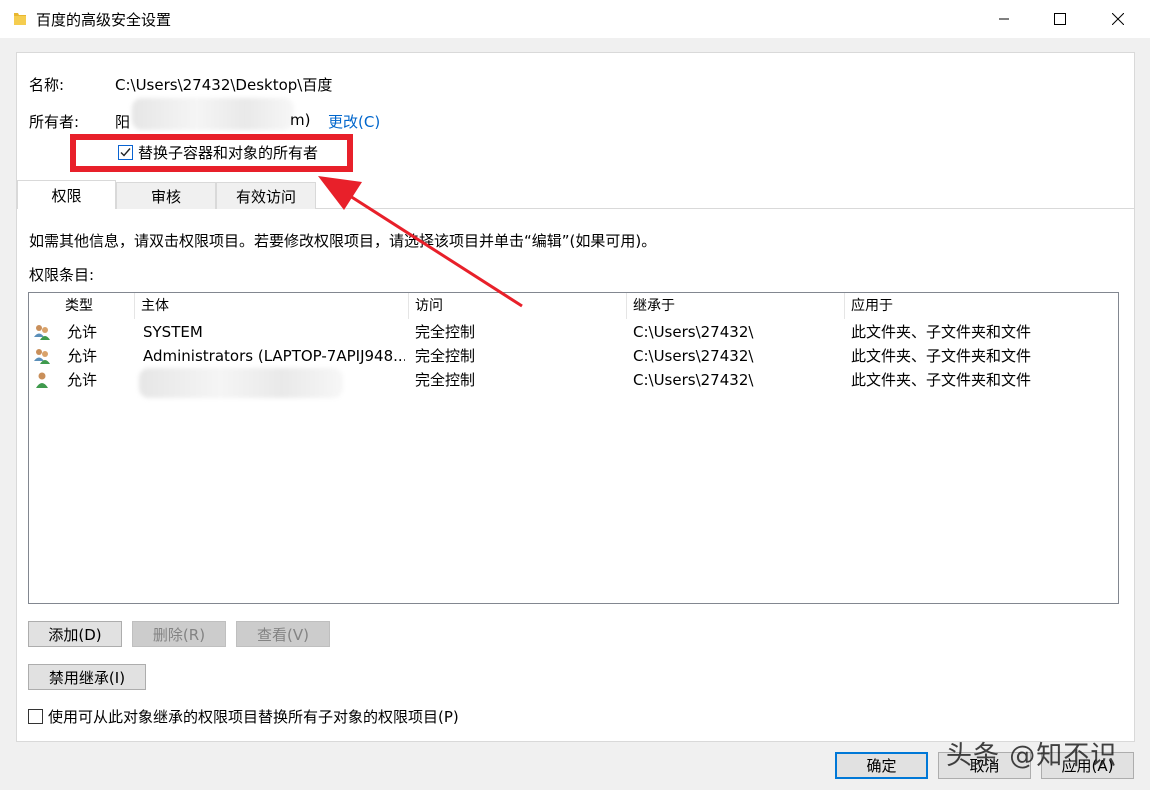  I want to click on redacted-principal, so click(241, 383).